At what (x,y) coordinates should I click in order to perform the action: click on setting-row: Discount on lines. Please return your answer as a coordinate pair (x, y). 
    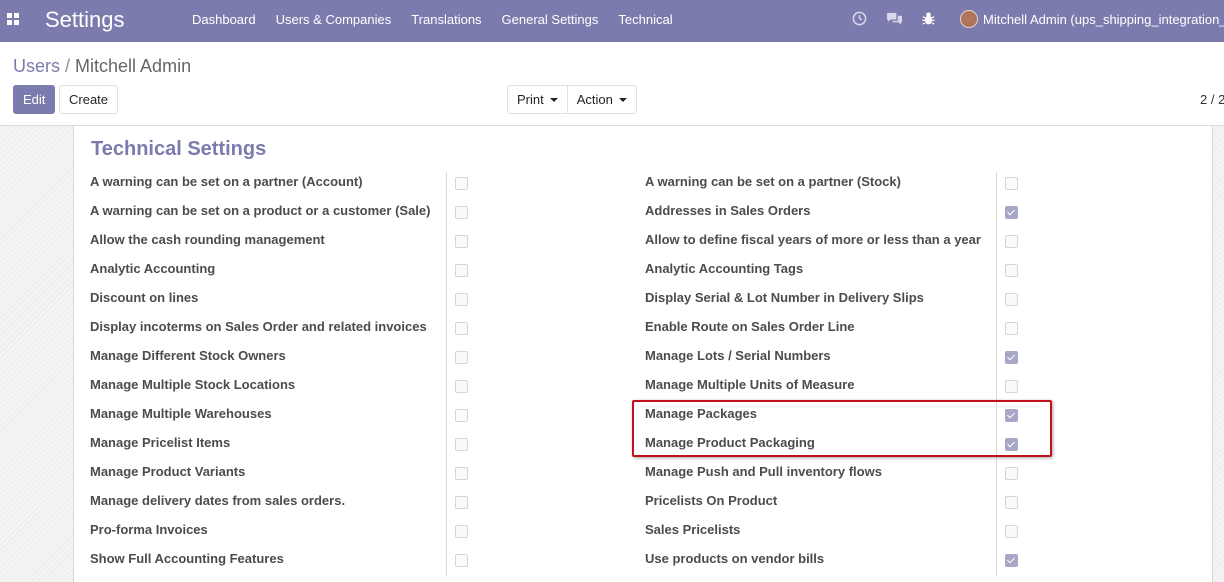
    Looking at the image, I should click on (280, 303).